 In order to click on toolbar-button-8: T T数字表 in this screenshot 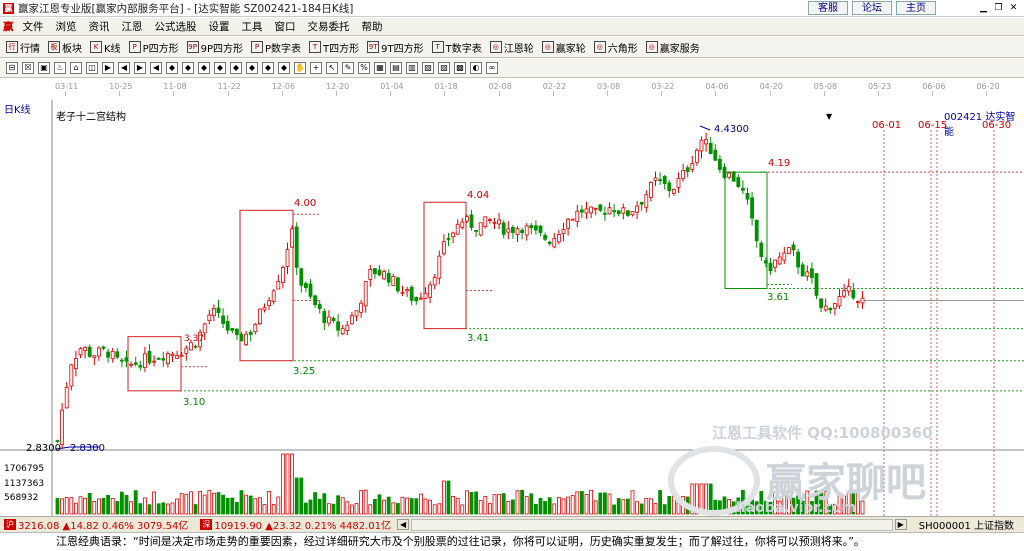, I will do `click(456, 47)`.